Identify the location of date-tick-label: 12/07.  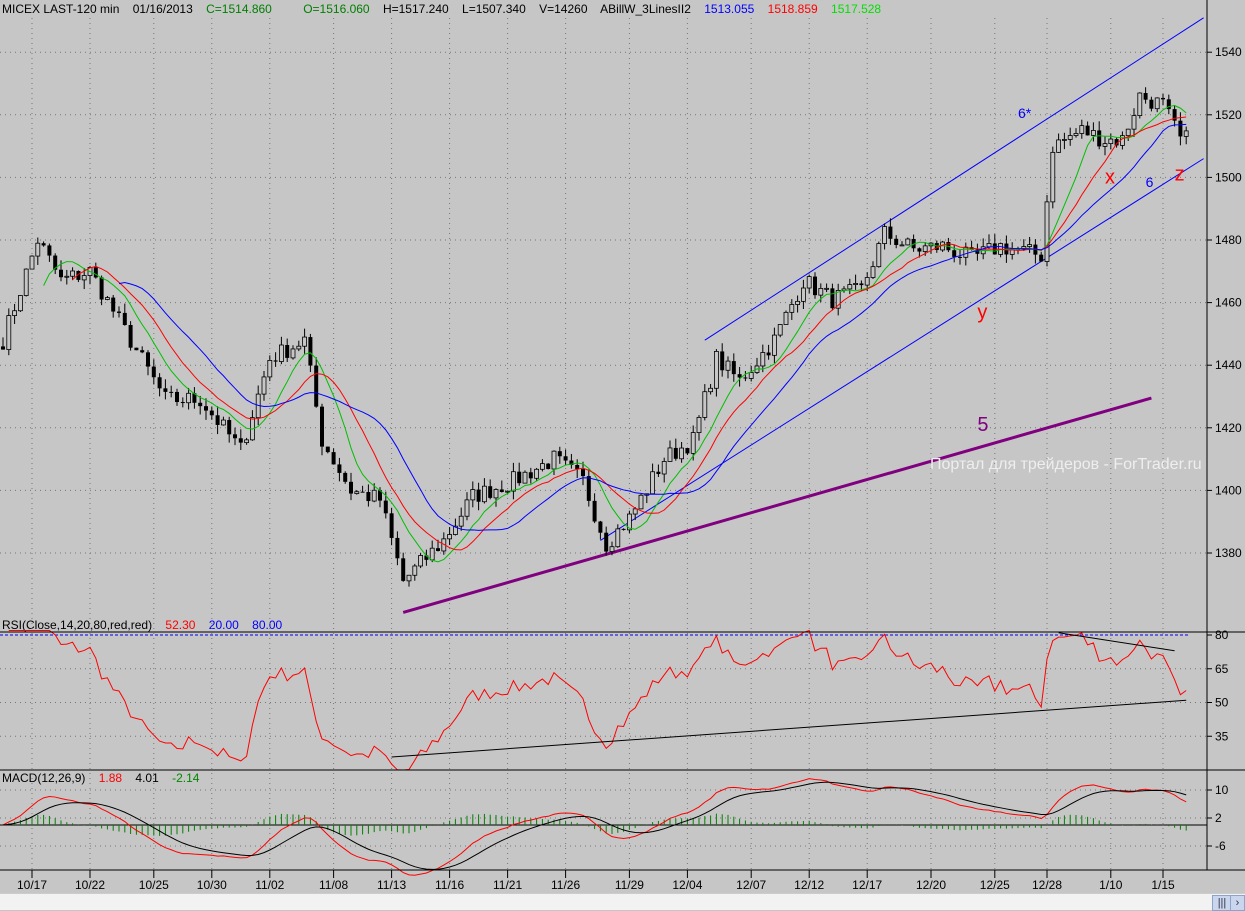
(751, 885).